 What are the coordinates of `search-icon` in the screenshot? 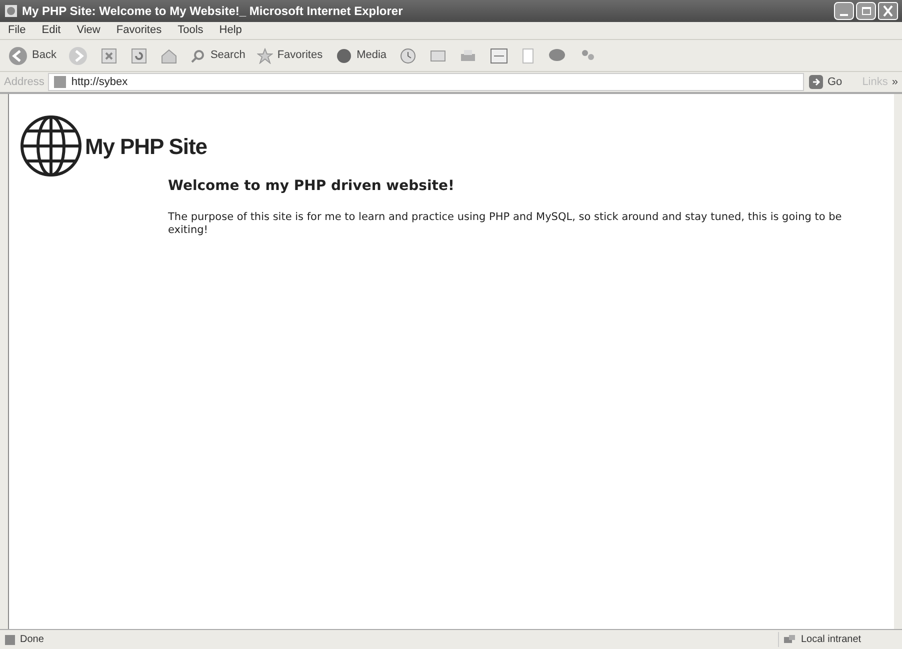 It's located at (198, 56).